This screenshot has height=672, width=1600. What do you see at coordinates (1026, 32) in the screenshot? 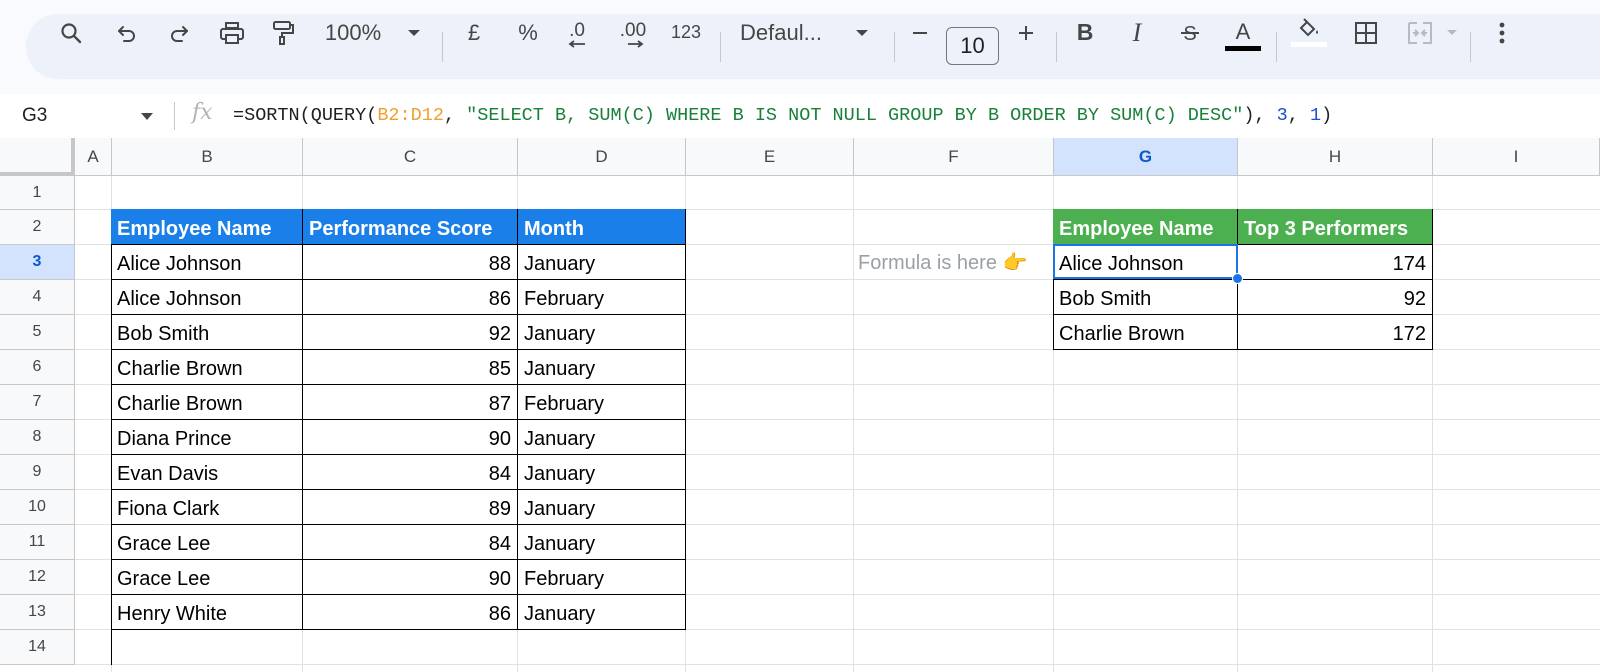
I see `increase-font-size-icon` at bounding box center [1026, 32].